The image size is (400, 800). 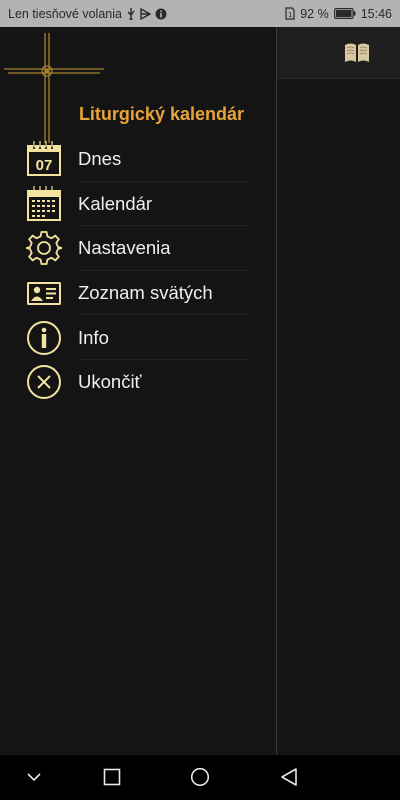 I want to click on menu-item-label: Zoznam svätých, so click(x=145, y=293).